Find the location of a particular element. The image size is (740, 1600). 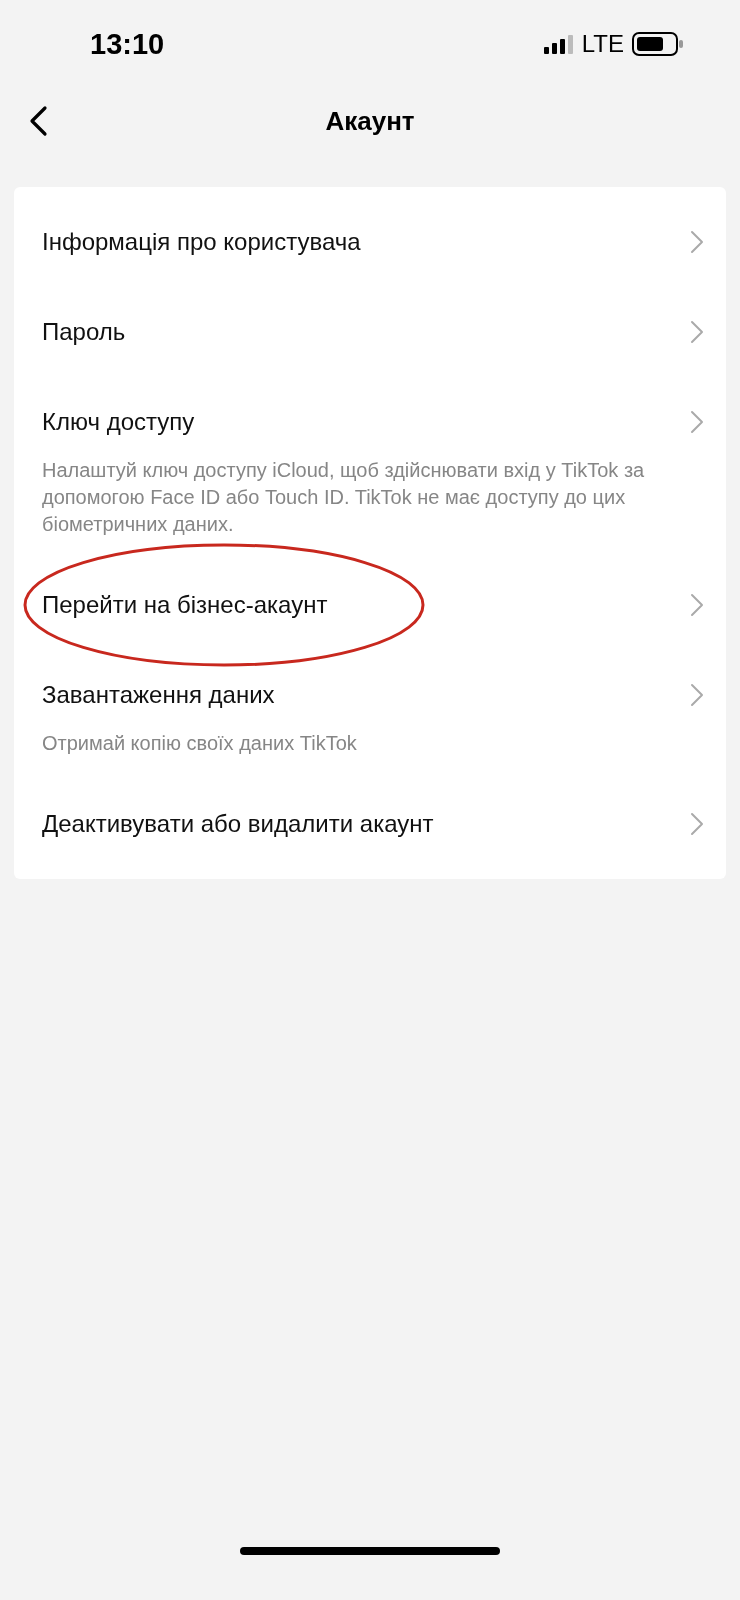

settings-item: Деактивувати або видалити акаунт is located at coordinates (373, 824).